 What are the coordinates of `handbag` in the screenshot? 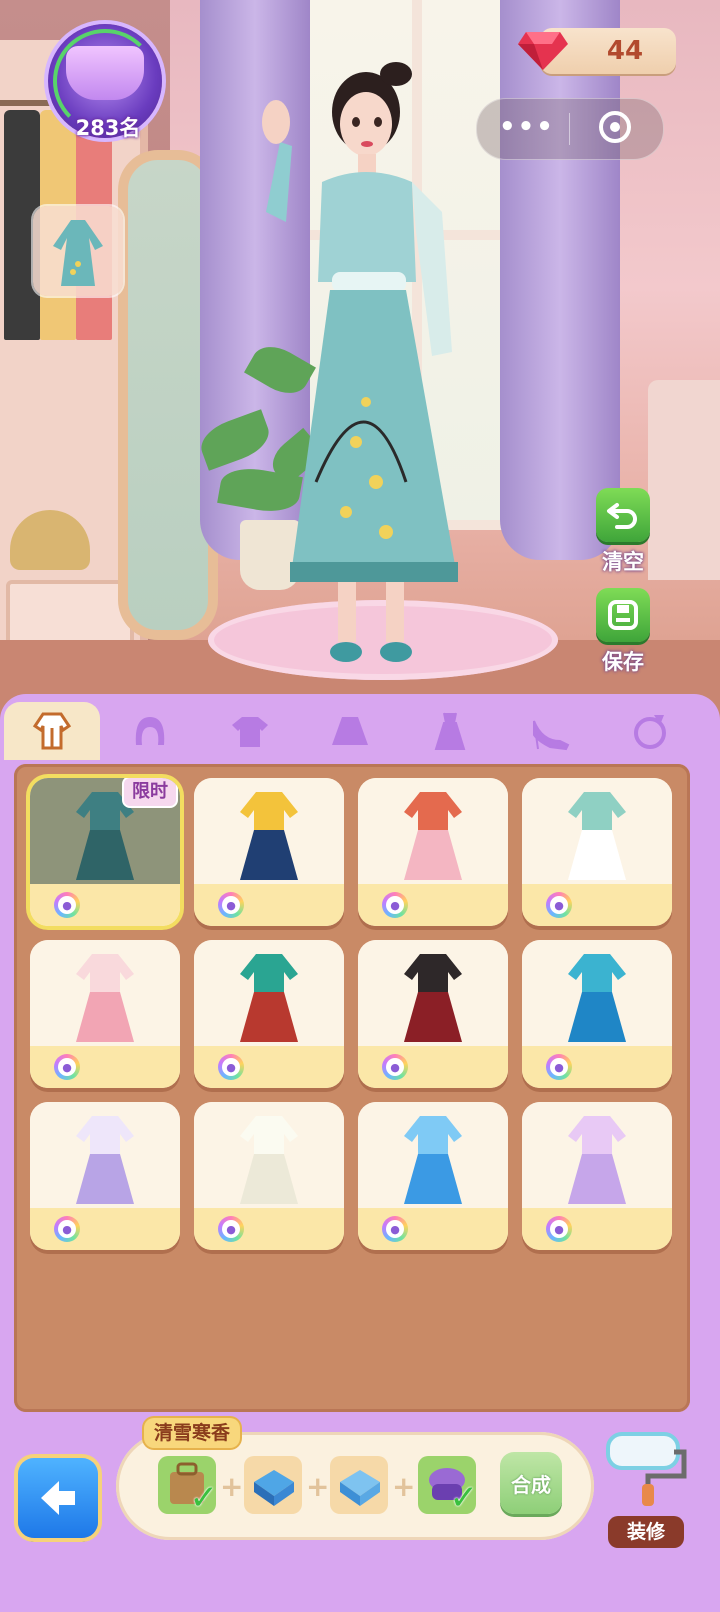 It's located at (50, 540).